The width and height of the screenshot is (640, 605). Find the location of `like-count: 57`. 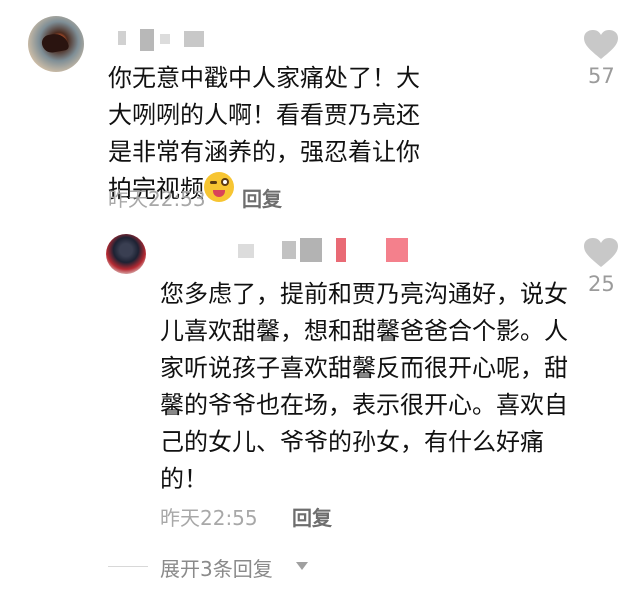

like-count: 57 is located at coordinates (601, 76).